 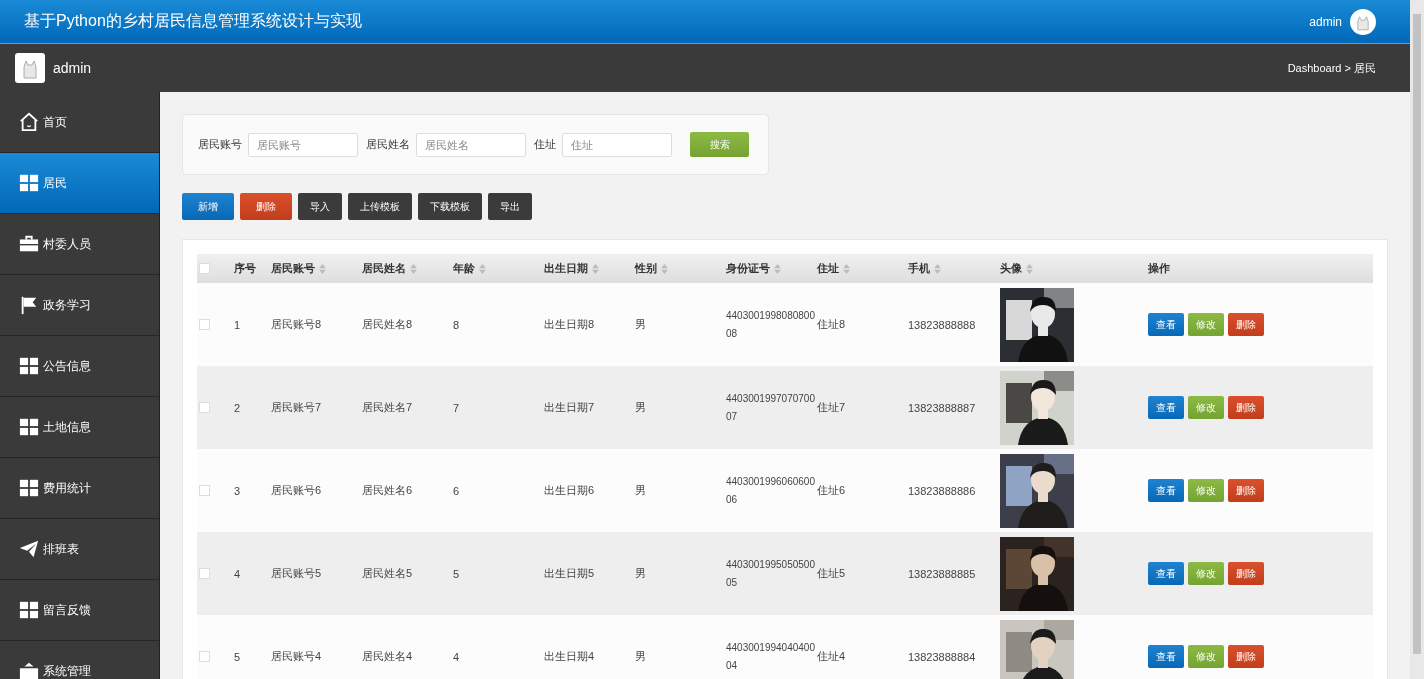 What do you see at coordinates (387, 656) in the screenshot?
I see `table-cell: 居民姓名4` at bounding box center [387, 656].